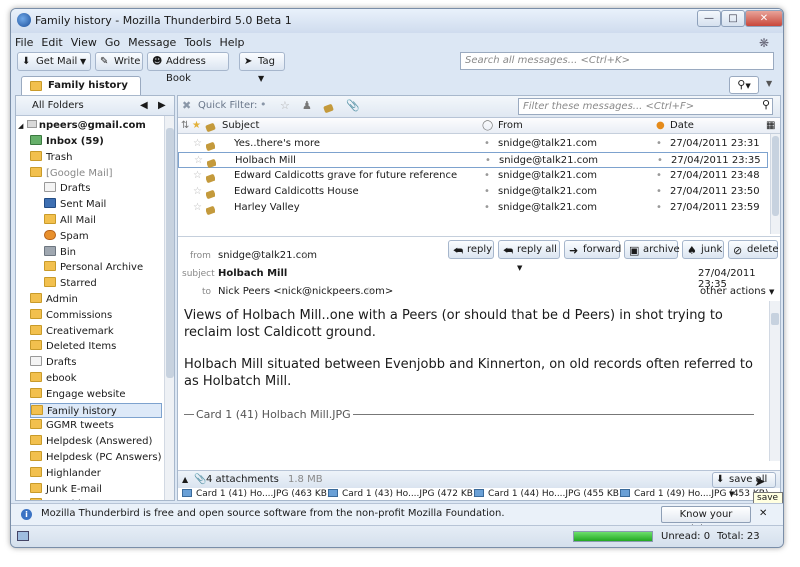 The height and width of the screenshot is (567, 800). What do you see at coordinates (96, 498) in the screenshot?
I see `folder-item: MSN blog` at bounding box center [96, 498].